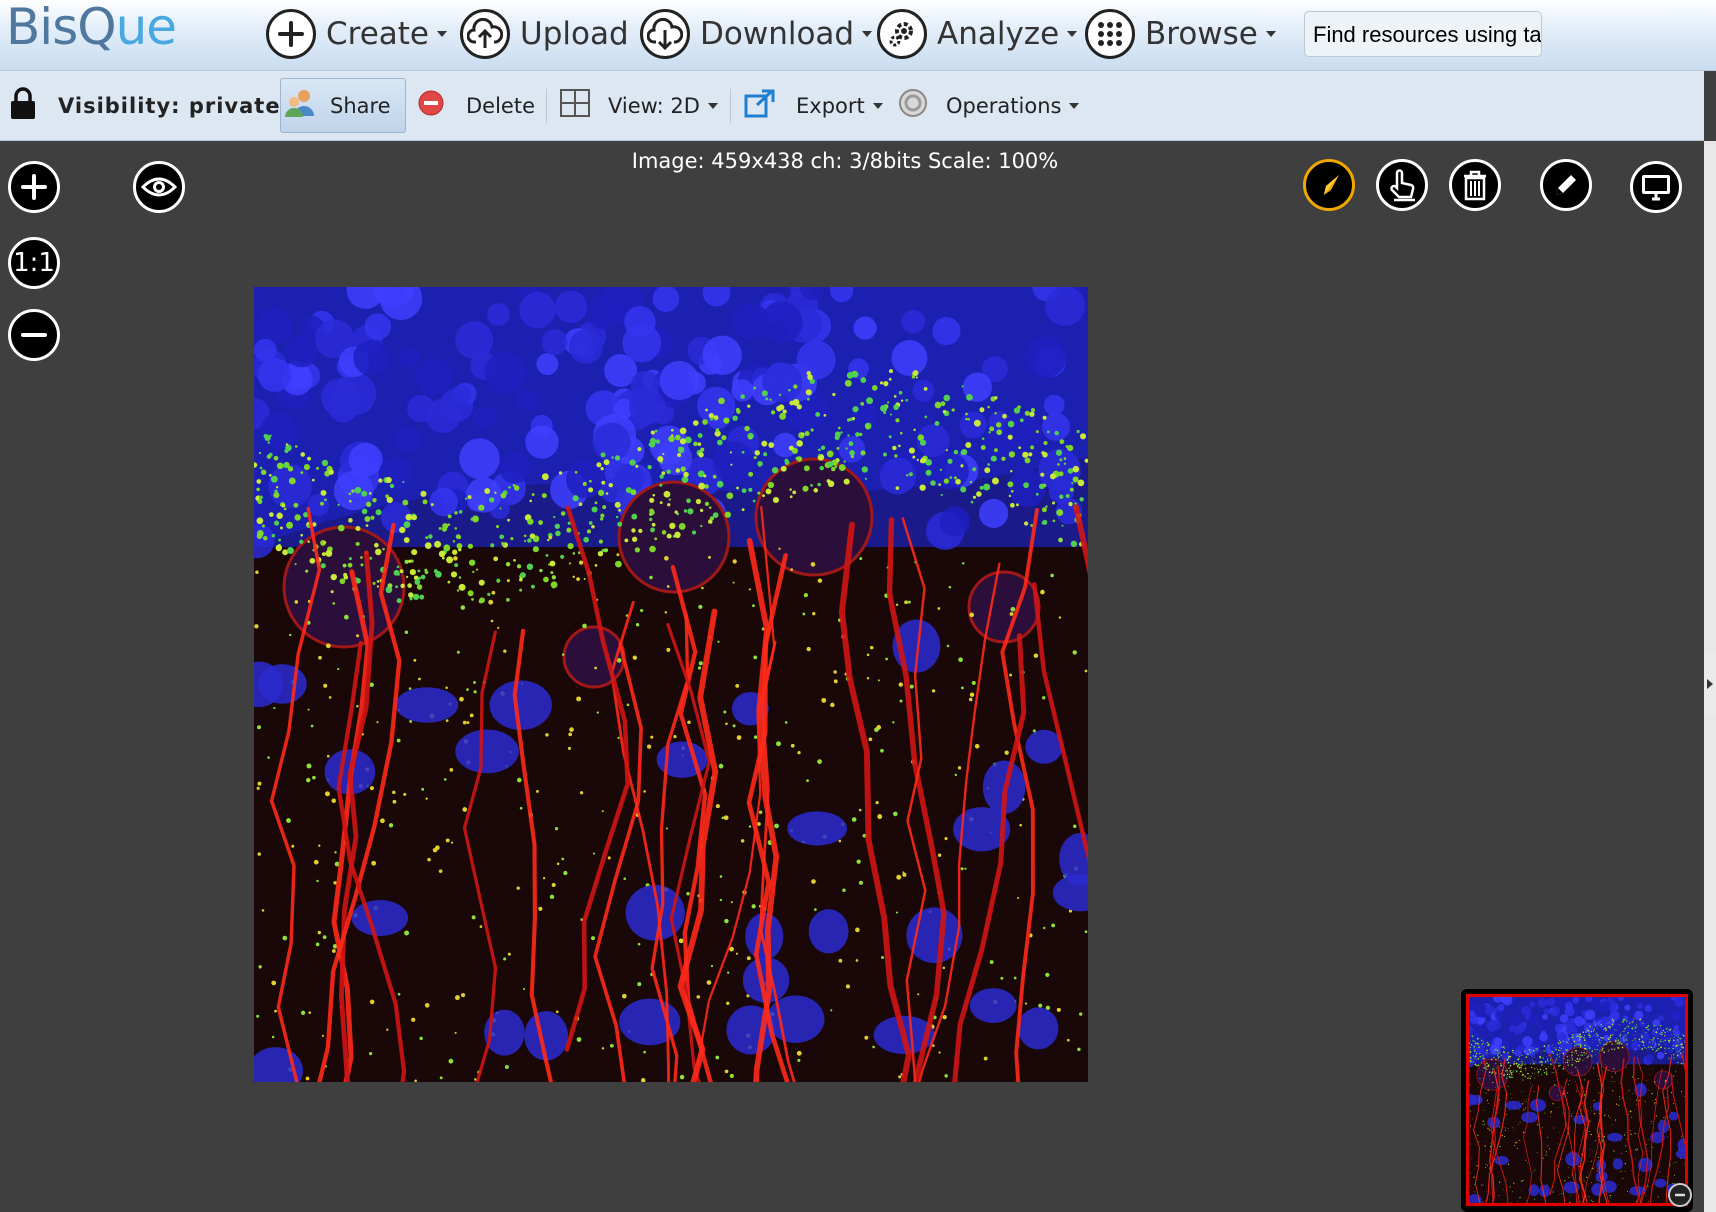 The height and width of the screenshot is (1212, 1716). I want to click on zoom-out-button, so click(34, 335).